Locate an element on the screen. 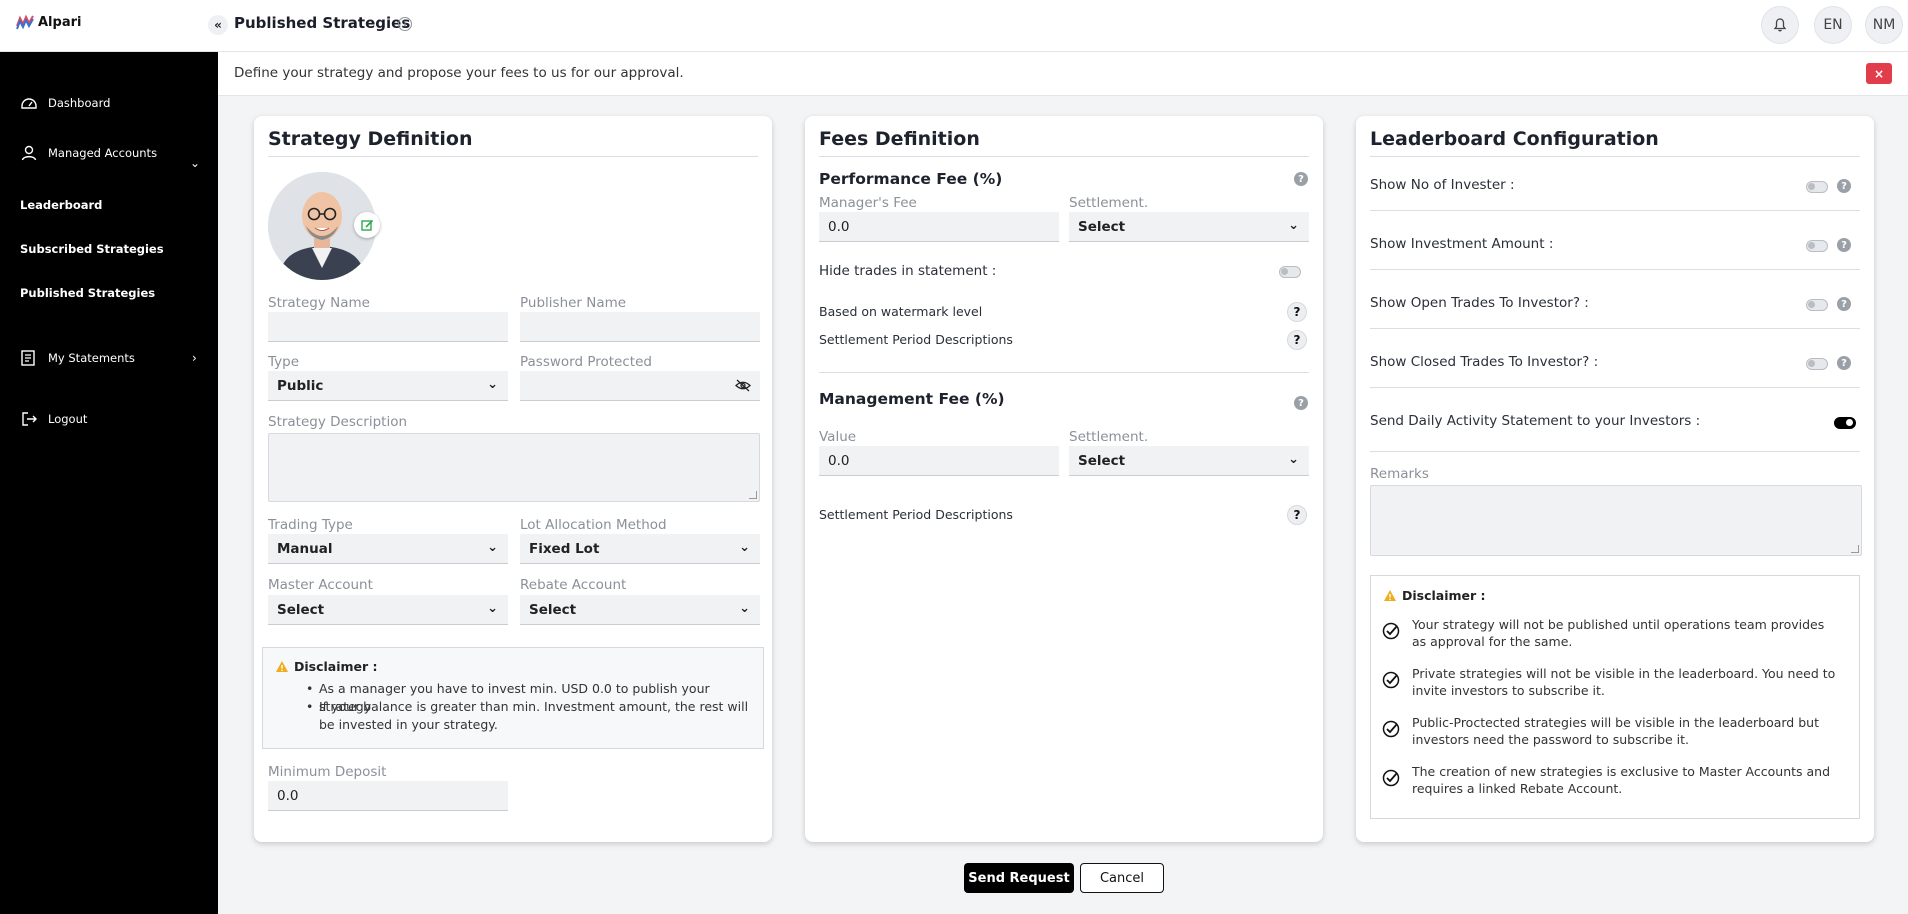 The image size is (1908, 914). value-label: Value is located at coordinates (838, 437).